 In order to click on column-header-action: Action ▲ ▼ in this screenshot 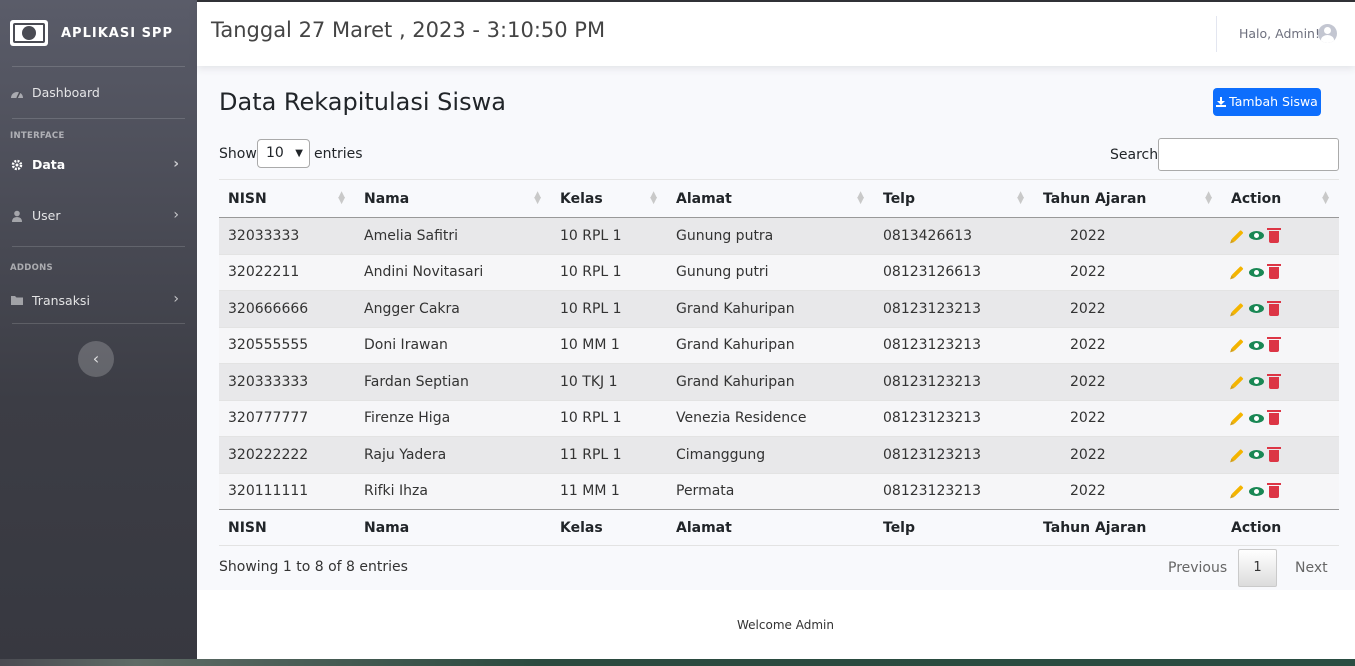, I will do `click(1280, 198)`.